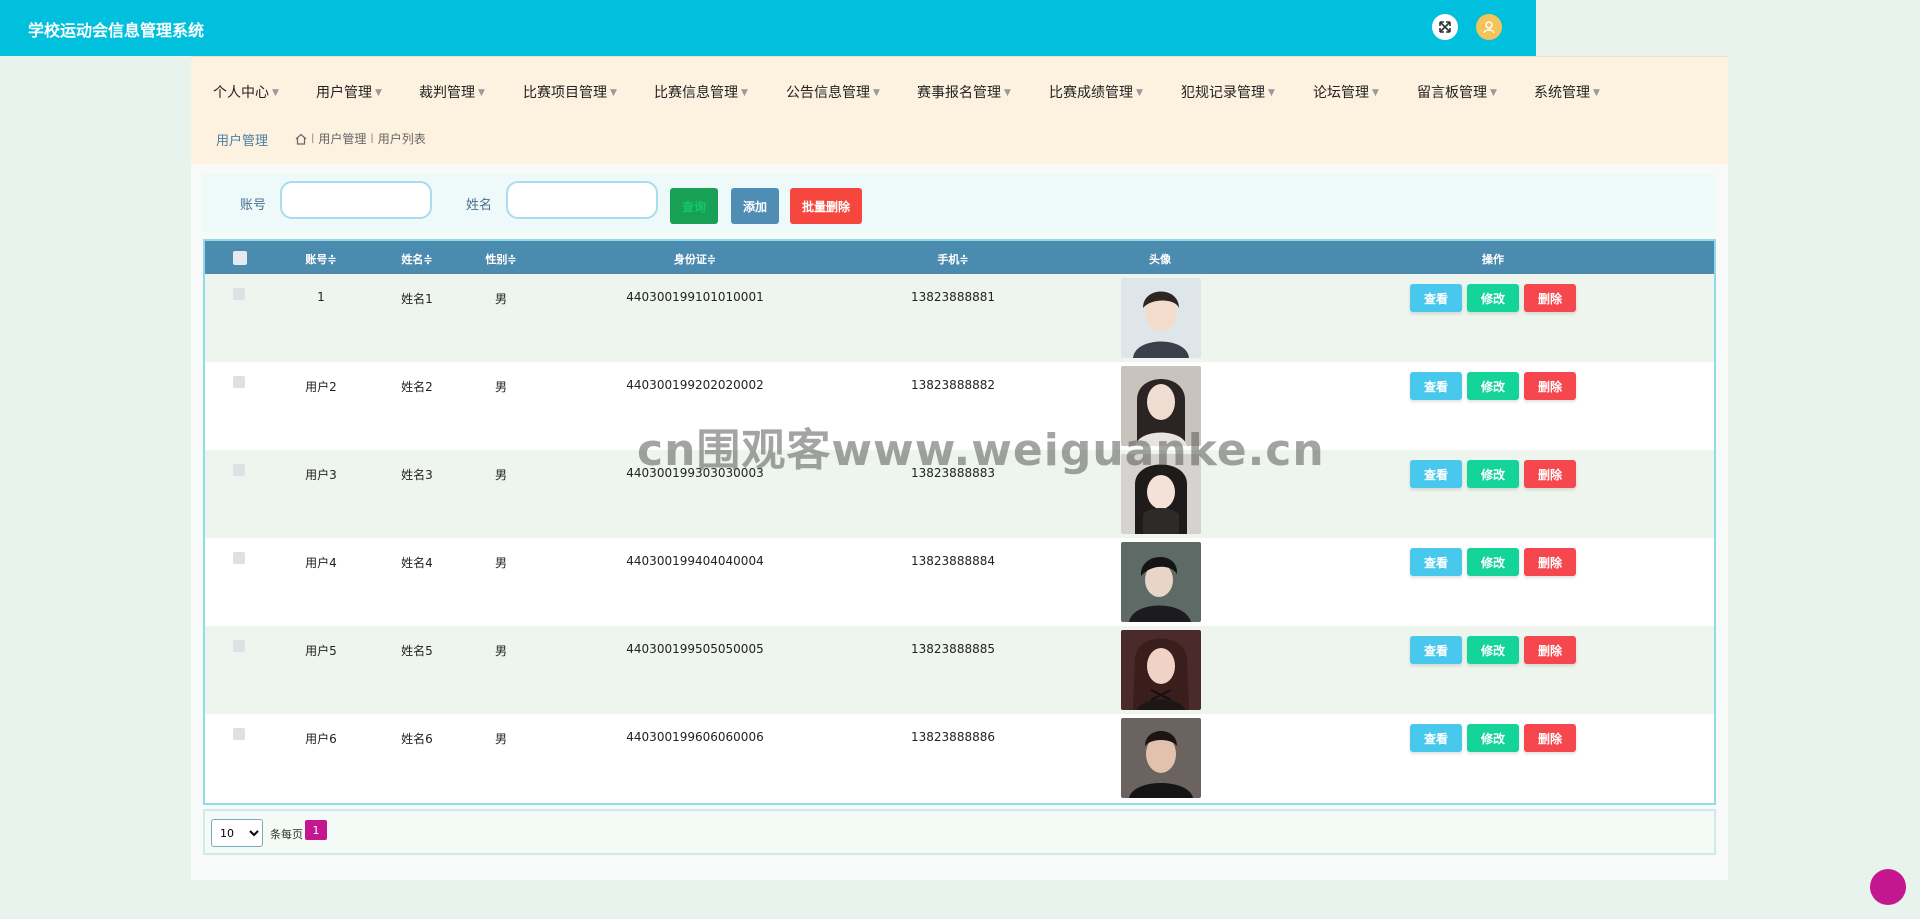 This screenshot has height=919, width=1920. What do you see at coordinates (1493, 259) in the screenshot?
I see `column-header-actions: 操作` at bounding box center [1493, 259].